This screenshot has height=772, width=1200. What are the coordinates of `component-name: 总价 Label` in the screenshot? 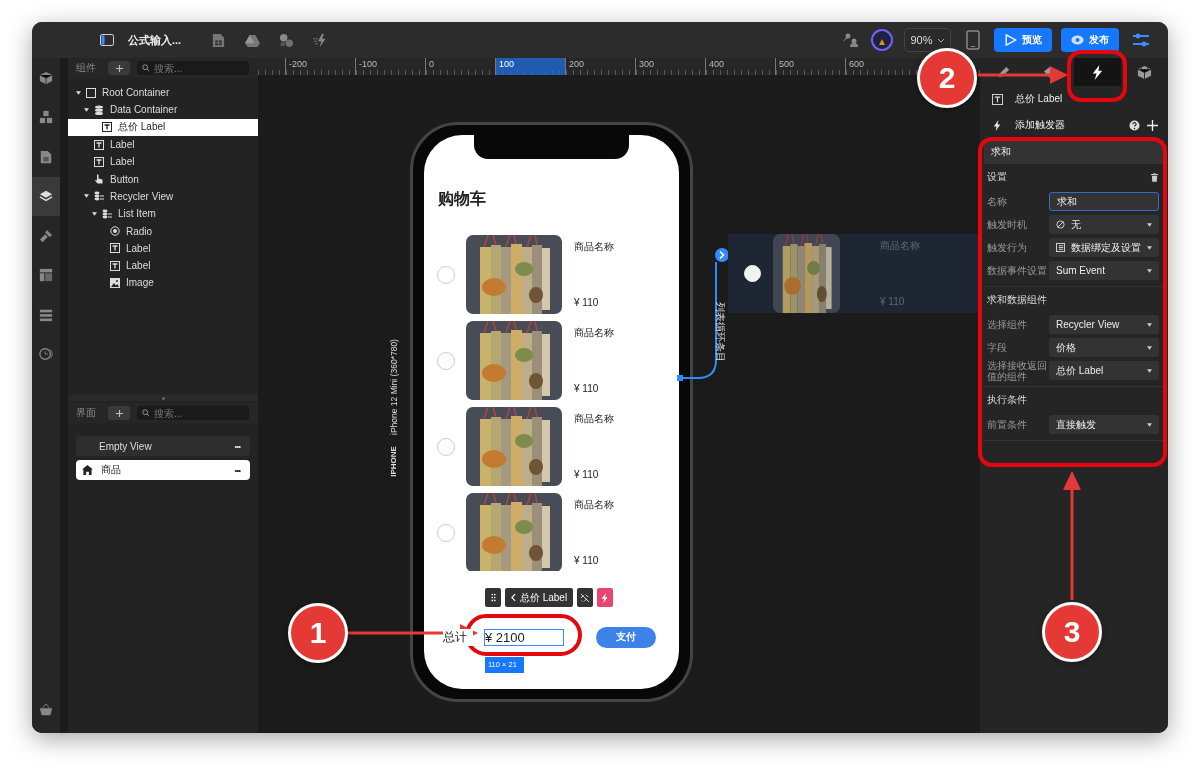 It's located at (1039, 99).